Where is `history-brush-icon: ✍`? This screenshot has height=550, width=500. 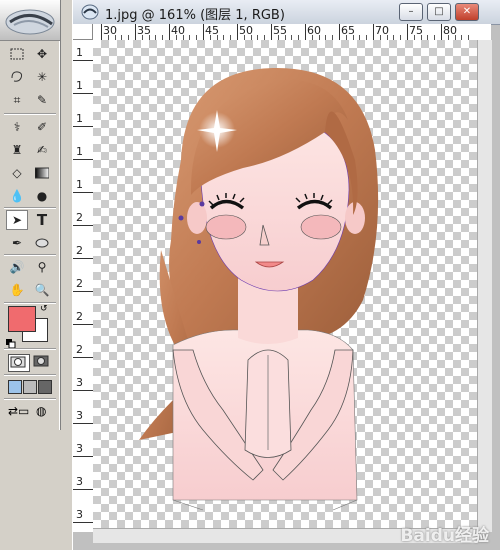
history-brush-icon: ✍ is located at coordinates (42, 150).